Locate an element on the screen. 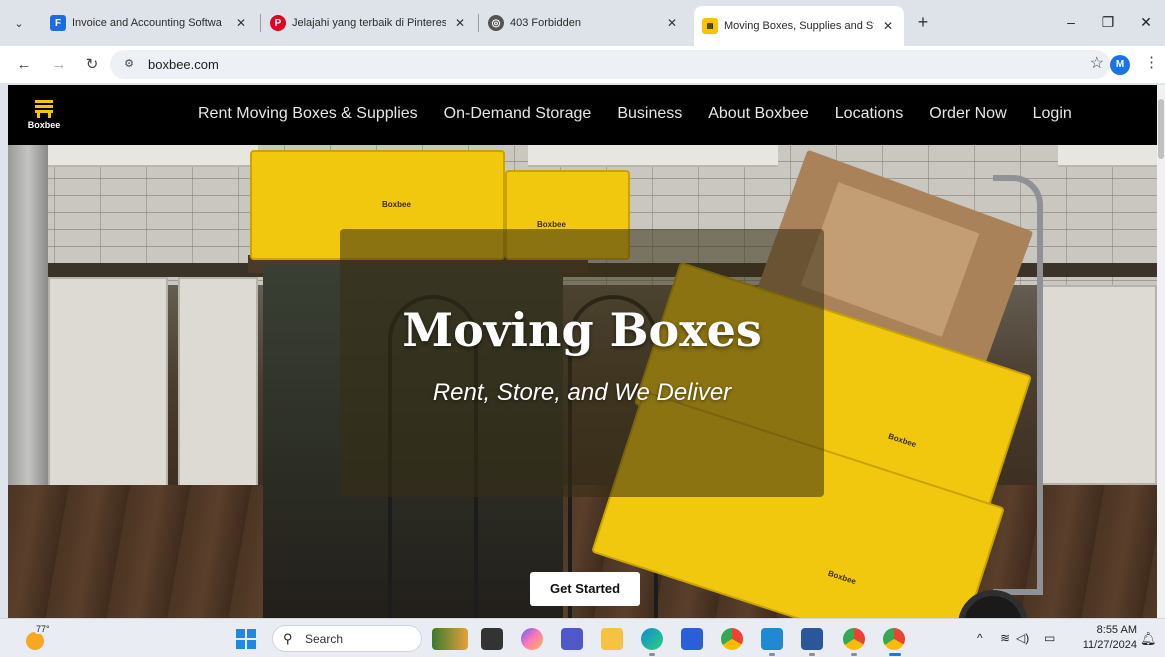 The image size is (1165, 657). nav-login: Login is located at coordinates (1052, 114).